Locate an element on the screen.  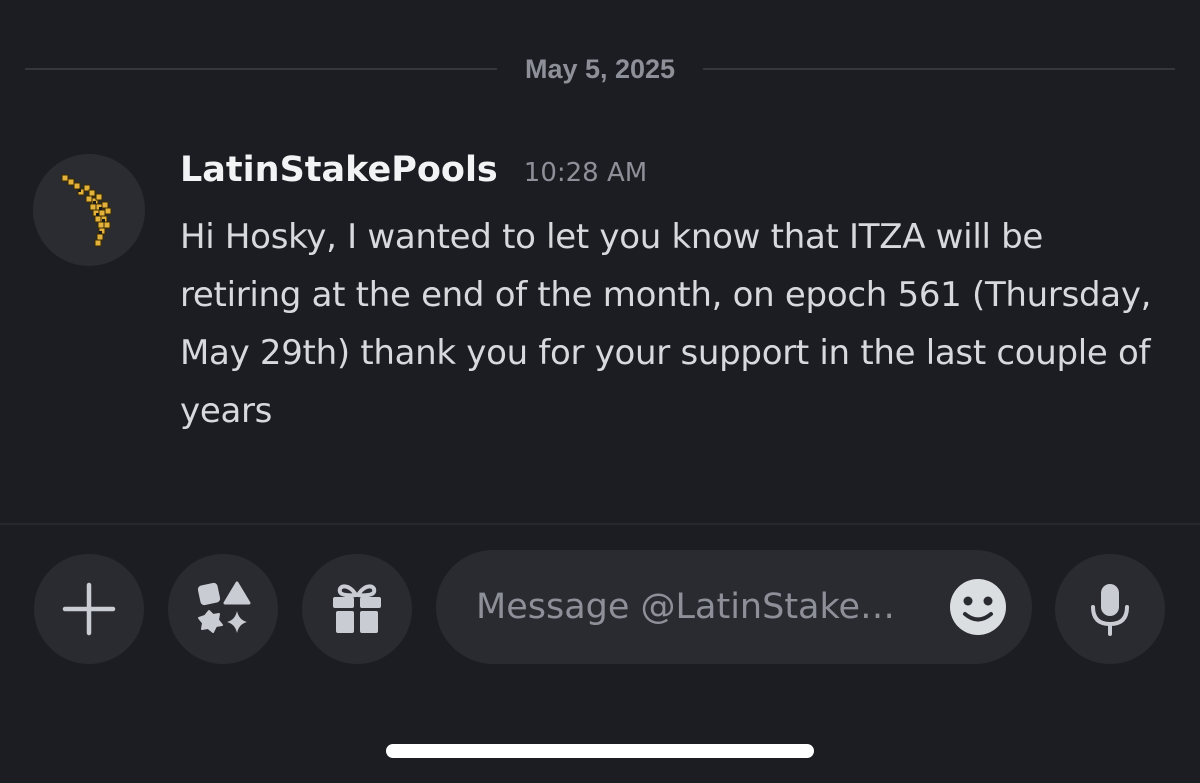
date-label: May 5, 2025 is located at coordinates (600, 68).